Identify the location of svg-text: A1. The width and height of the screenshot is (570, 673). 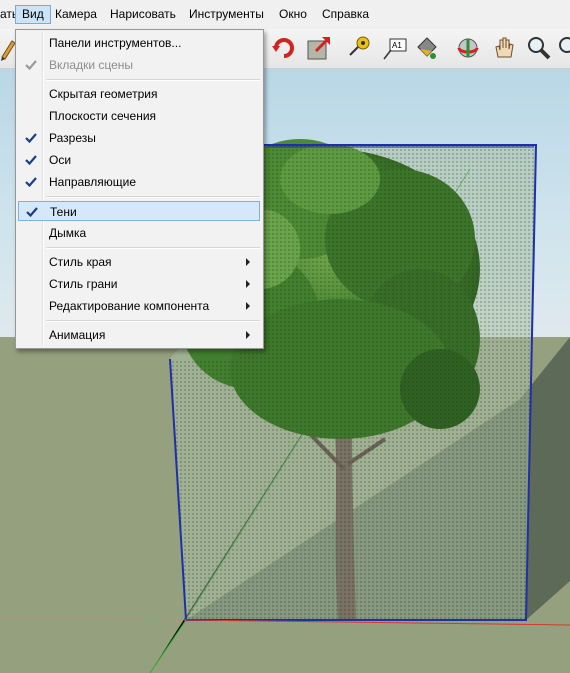
(397, 45).